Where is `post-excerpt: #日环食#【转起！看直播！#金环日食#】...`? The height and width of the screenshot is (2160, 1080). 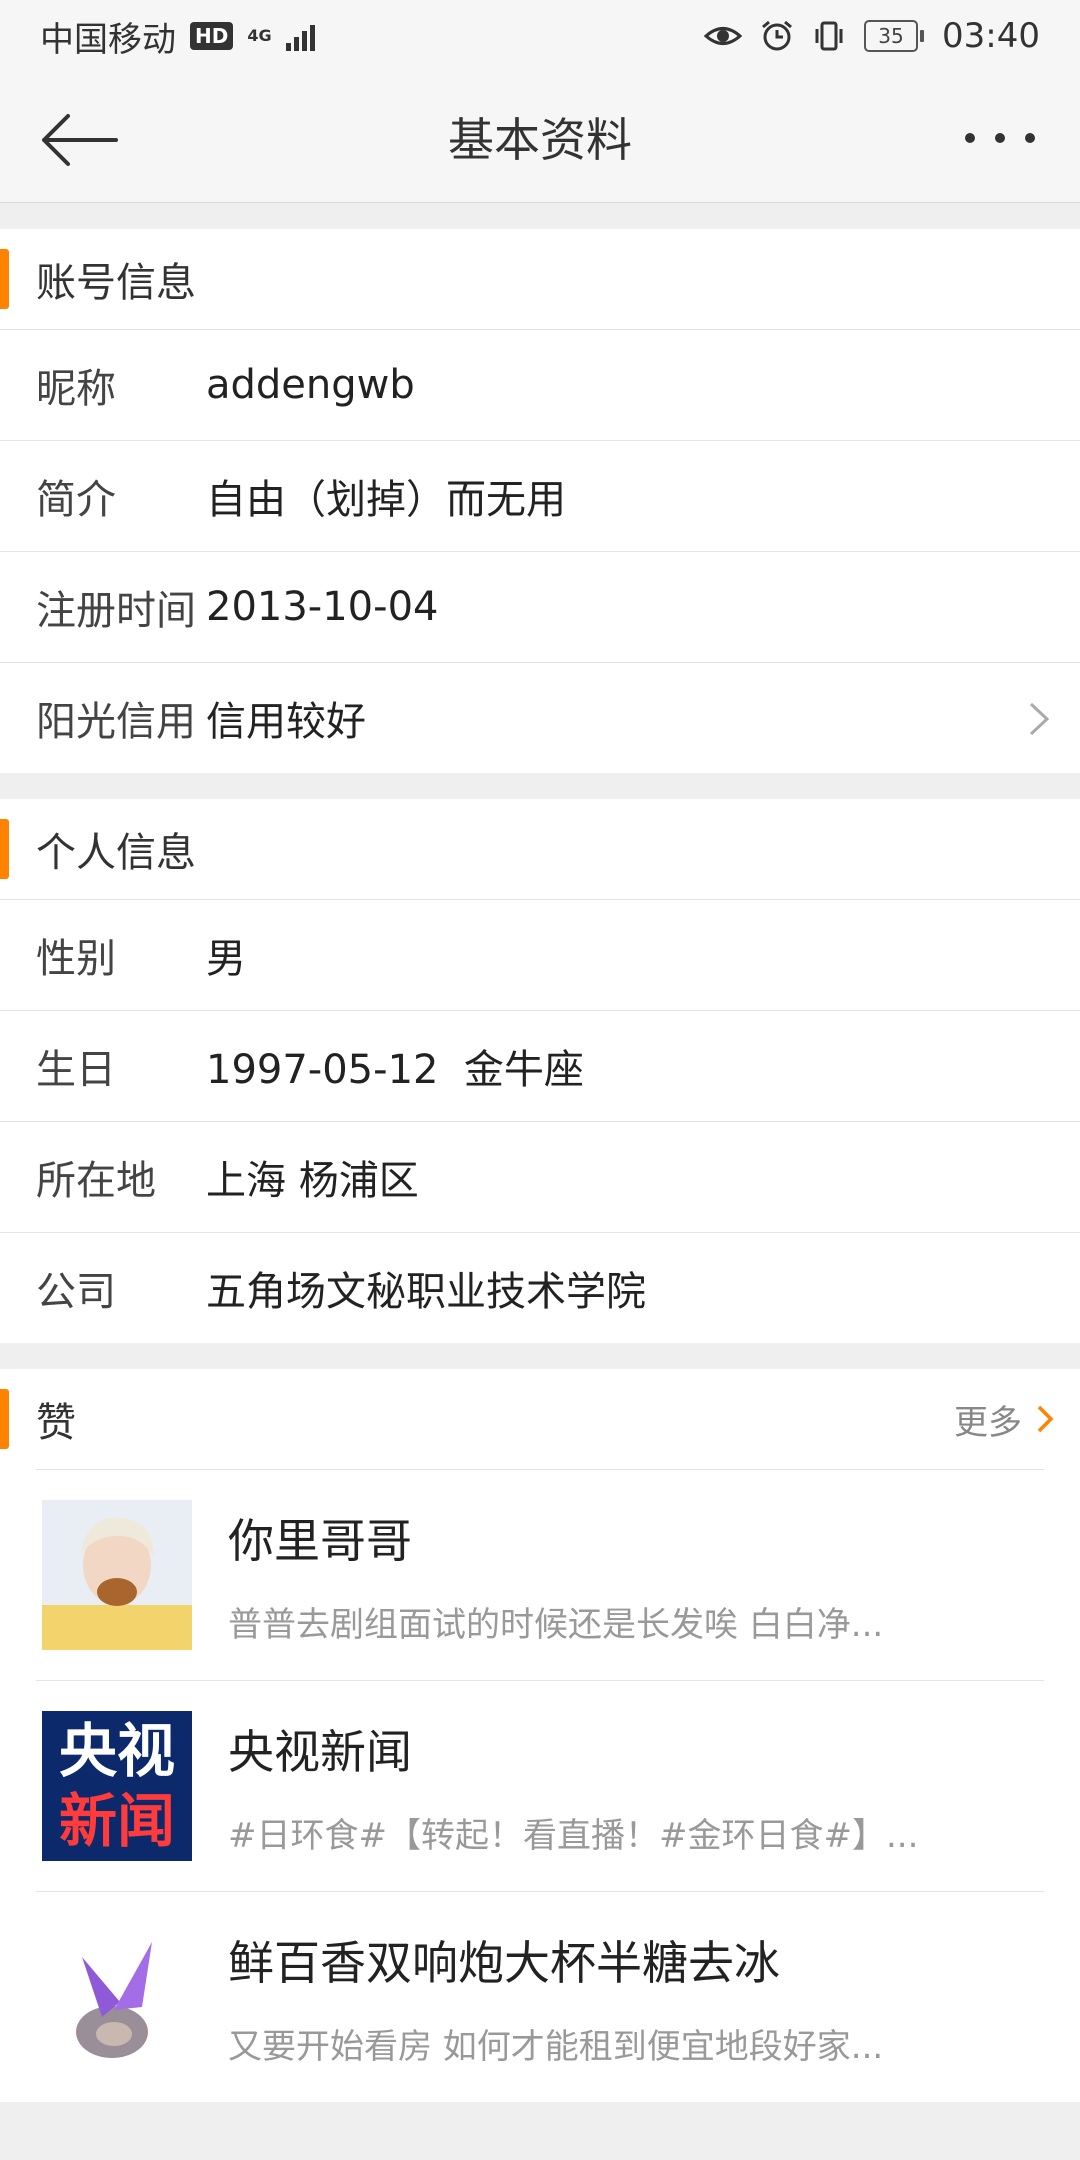
post-excerpt: #日环食#【转起！看直播！#金环日食#】... is located at coordinates (573, 1835).